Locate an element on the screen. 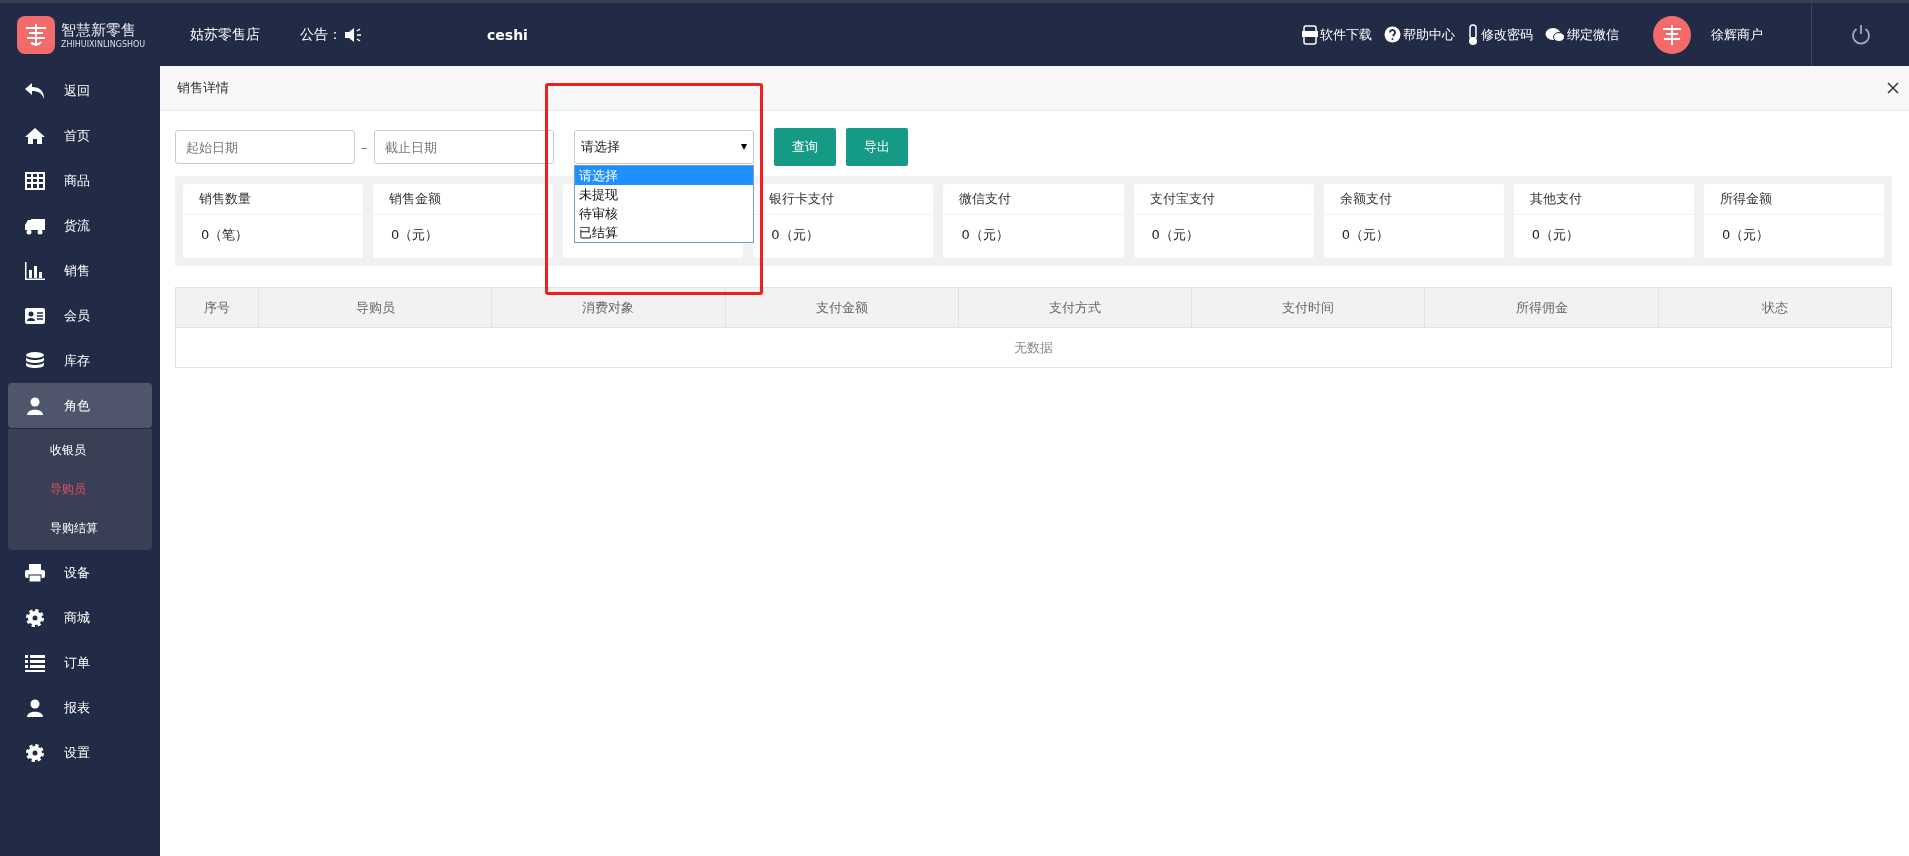 This screenshot has width=1909, height=856. submenu-item: 收银员 is located at coordinates (80, 450).